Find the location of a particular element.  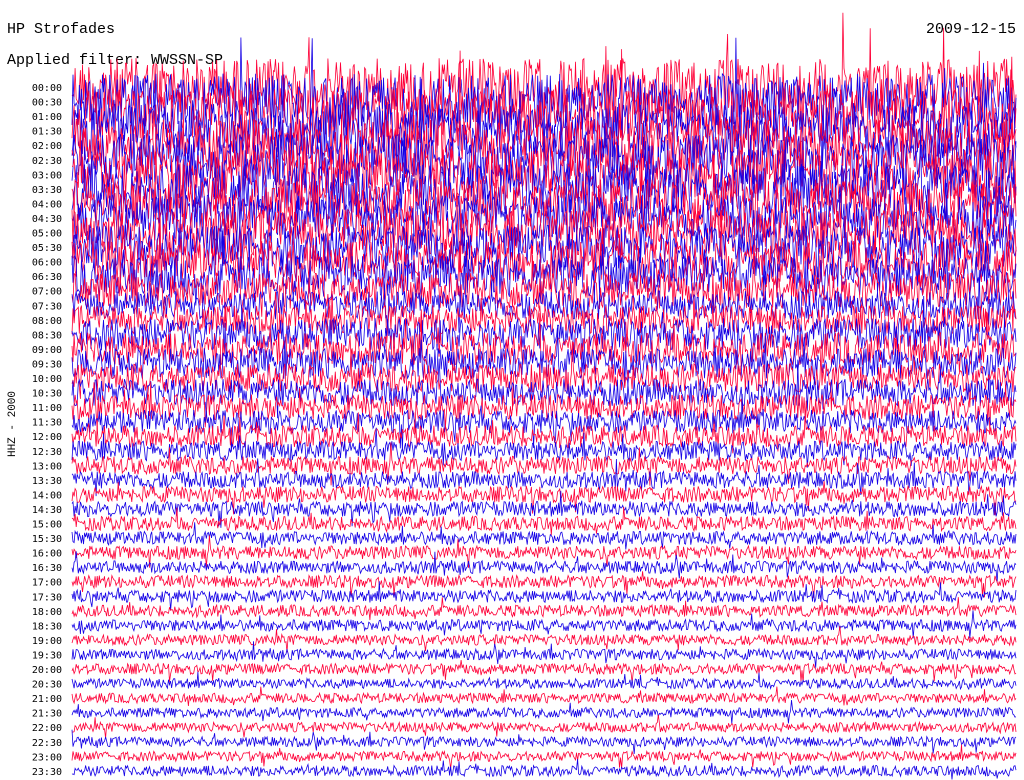

row-time-label: 07:00 is located at coordinates (47, 292).